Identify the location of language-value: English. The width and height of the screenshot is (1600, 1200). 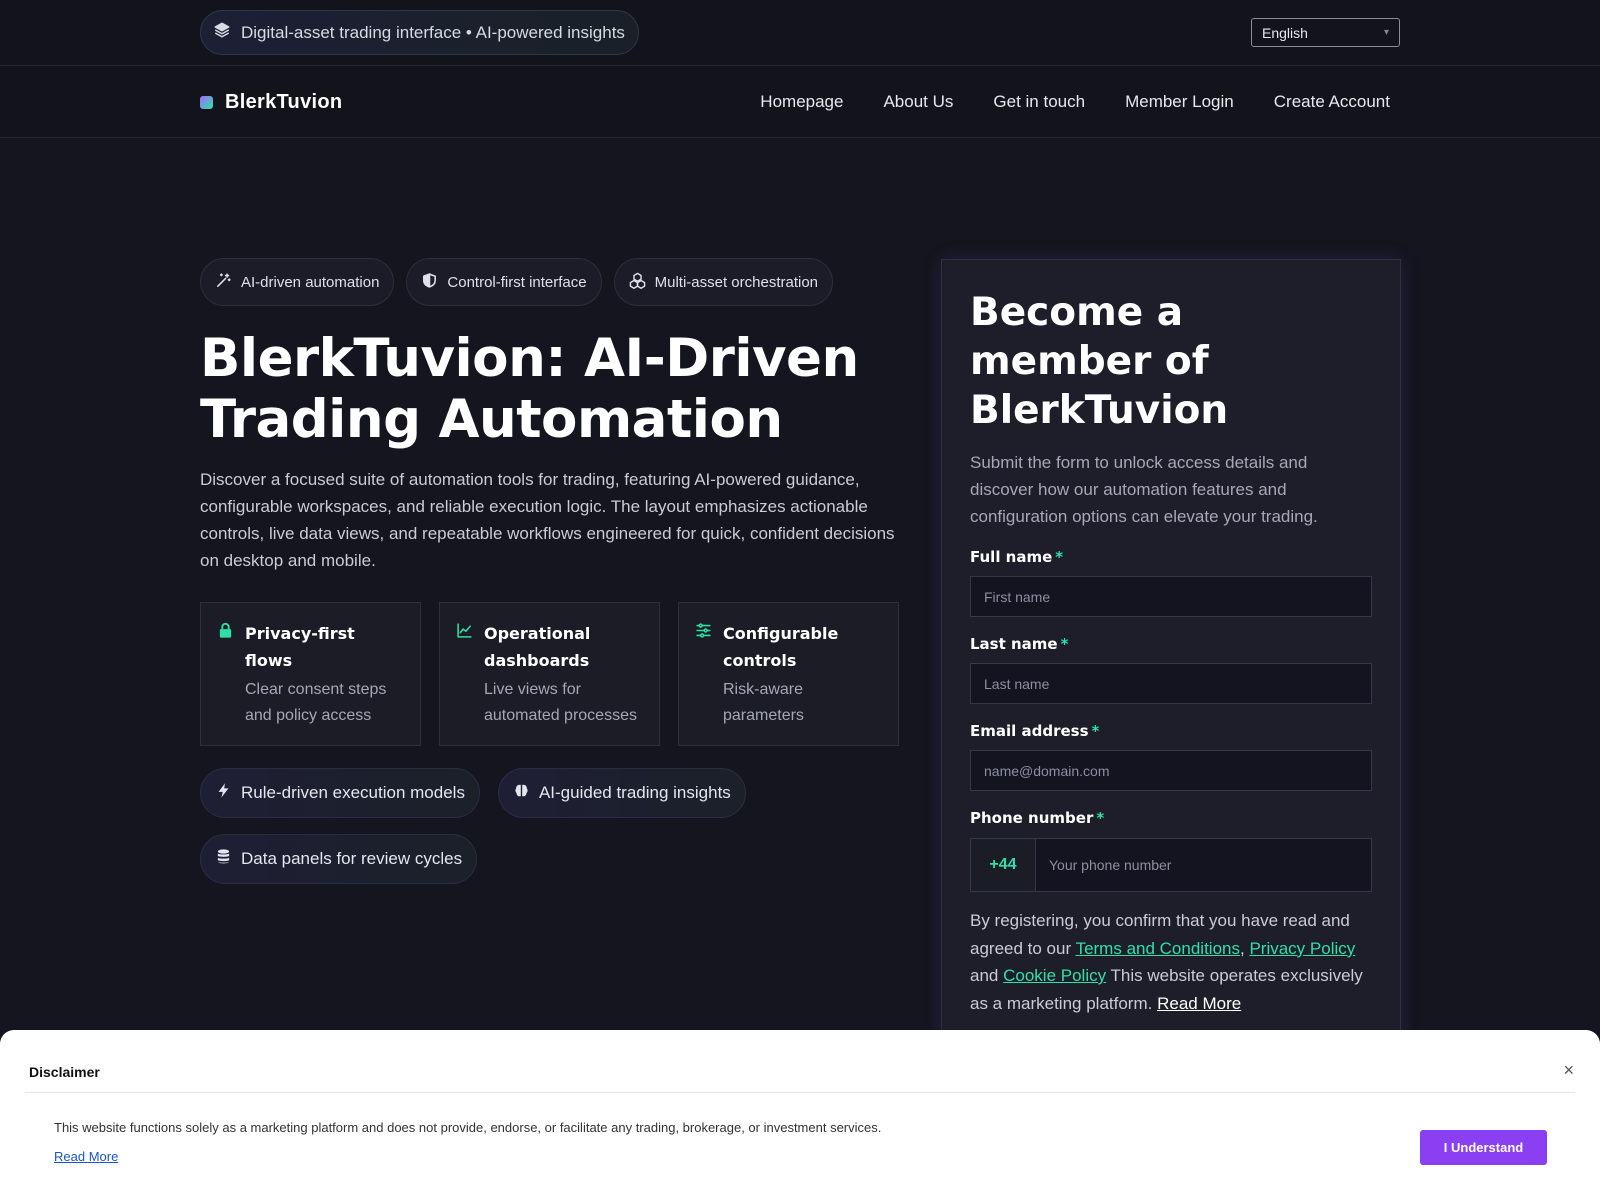
(1285, 32).